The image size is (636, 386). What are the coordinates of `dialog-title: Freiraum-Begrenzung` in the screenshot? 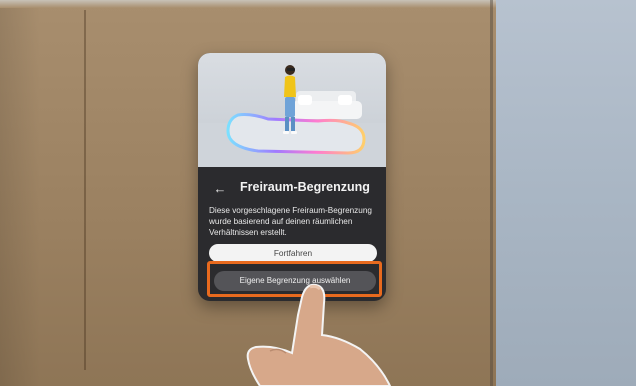 It's located at (305, 187).